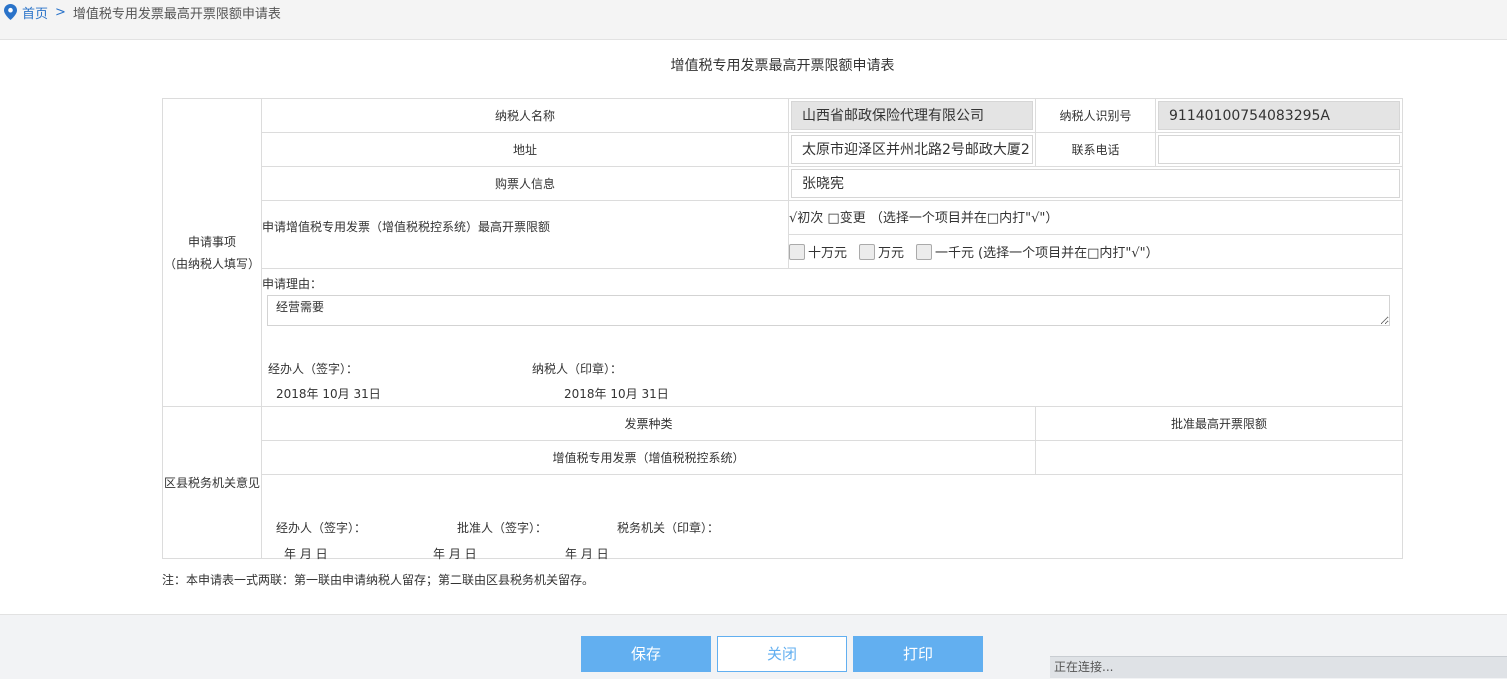 This screenshot has height=679, width=1507. Describe the element at coordinates (918, 654) in the screenshot. I see `print-button: 打印` at that location.